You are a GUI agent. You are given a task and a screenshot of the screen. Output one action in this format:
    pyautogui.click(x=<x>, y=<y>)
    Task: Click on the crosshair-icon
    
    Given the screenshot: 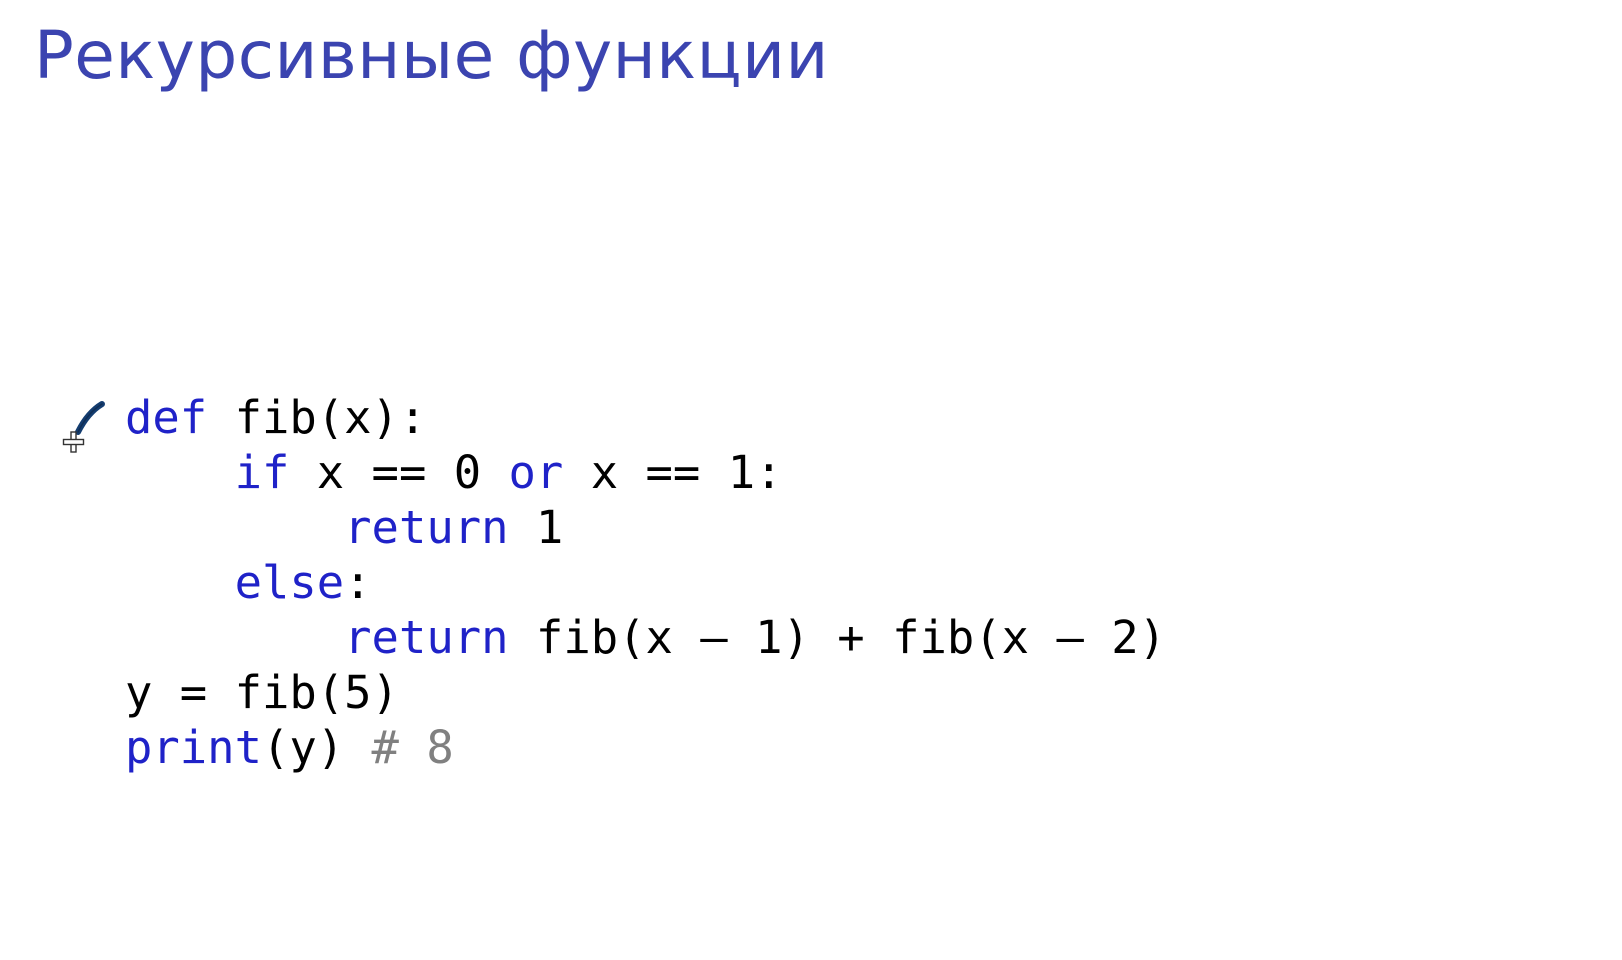 What is the action you would take?
    pyautogui.click(x=73, y=442)
    